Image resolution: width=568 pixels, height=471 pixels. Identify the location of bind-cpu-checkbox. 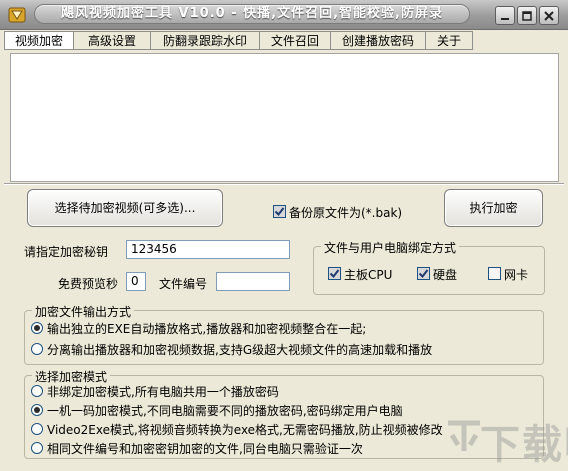
(334, 273).